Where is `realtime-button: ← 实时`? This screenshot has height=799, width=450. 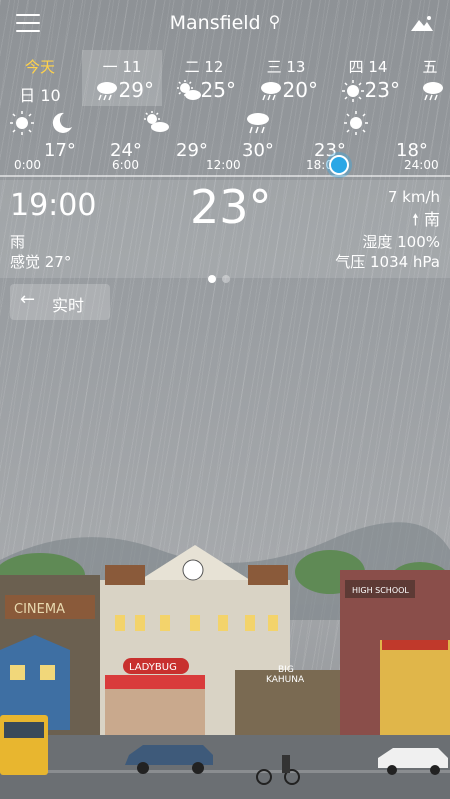 realtime-button: ← 实时 is located at coordinates (60, 302).